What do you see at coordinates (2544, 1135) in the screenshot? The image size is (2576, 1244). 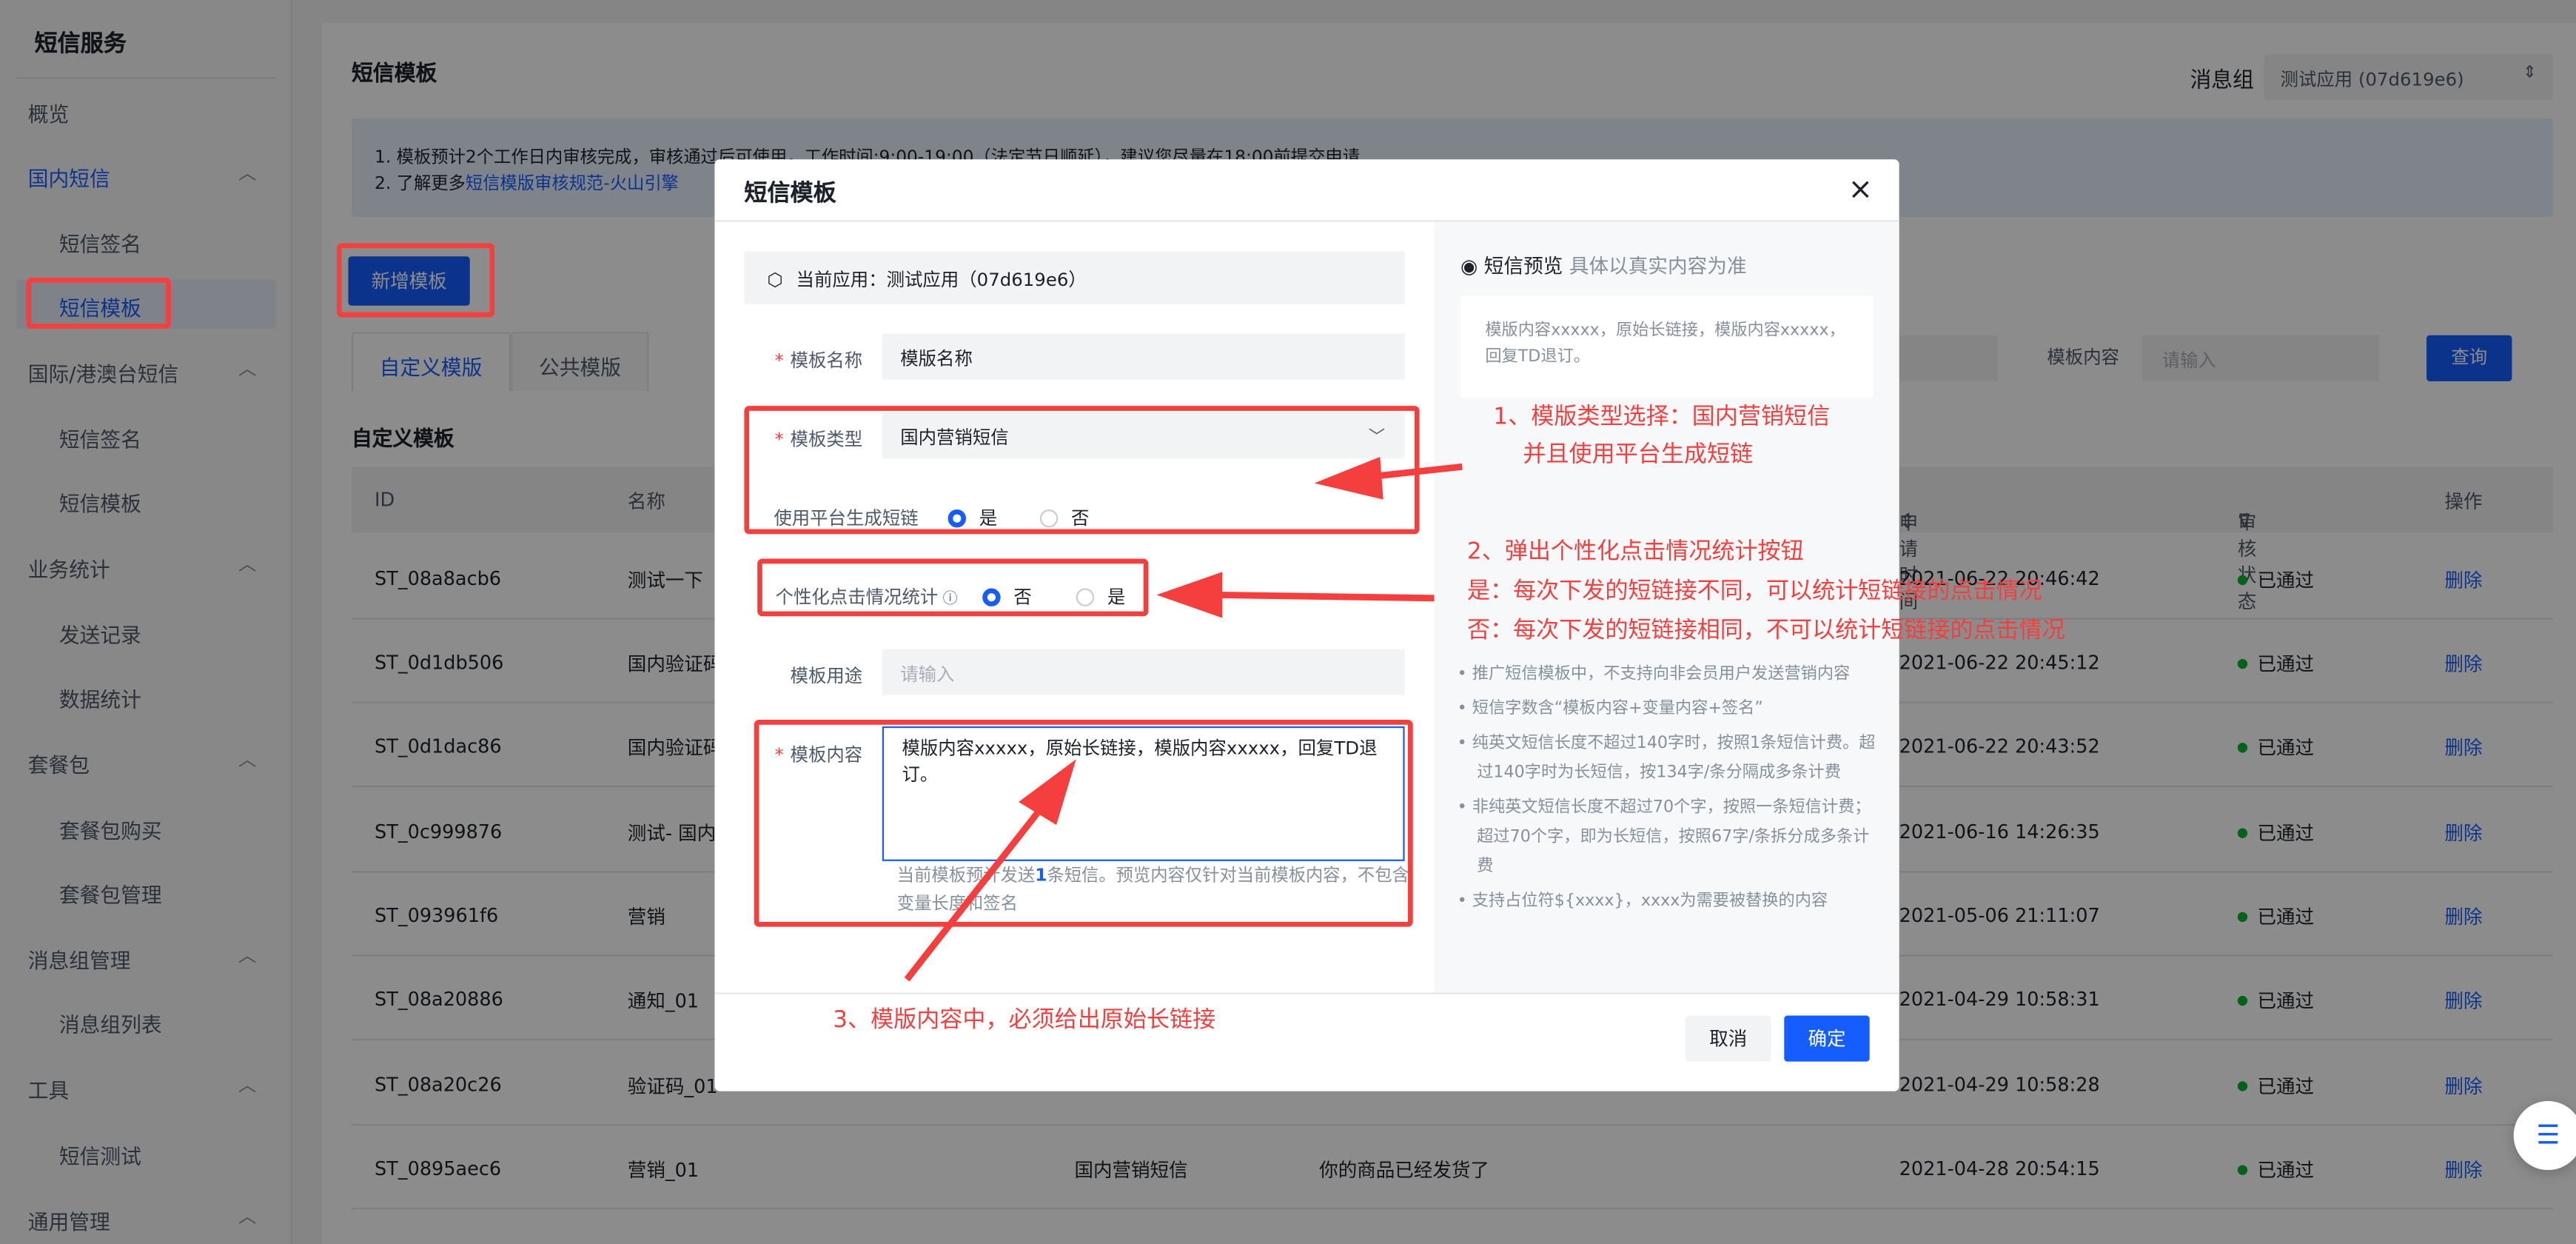 I see `chat-icon: ☰` at bounding box center [2544, 1135].